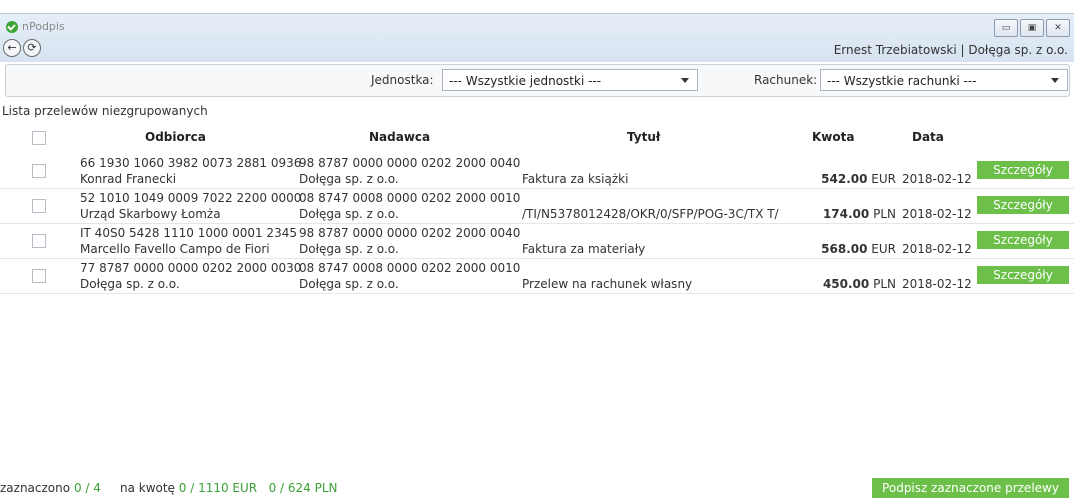 This screenshot has height=503, width=1074. Describe the element at coordinates (846, 214) in the screenshot. I see `amount-value: 174.00` at that location.